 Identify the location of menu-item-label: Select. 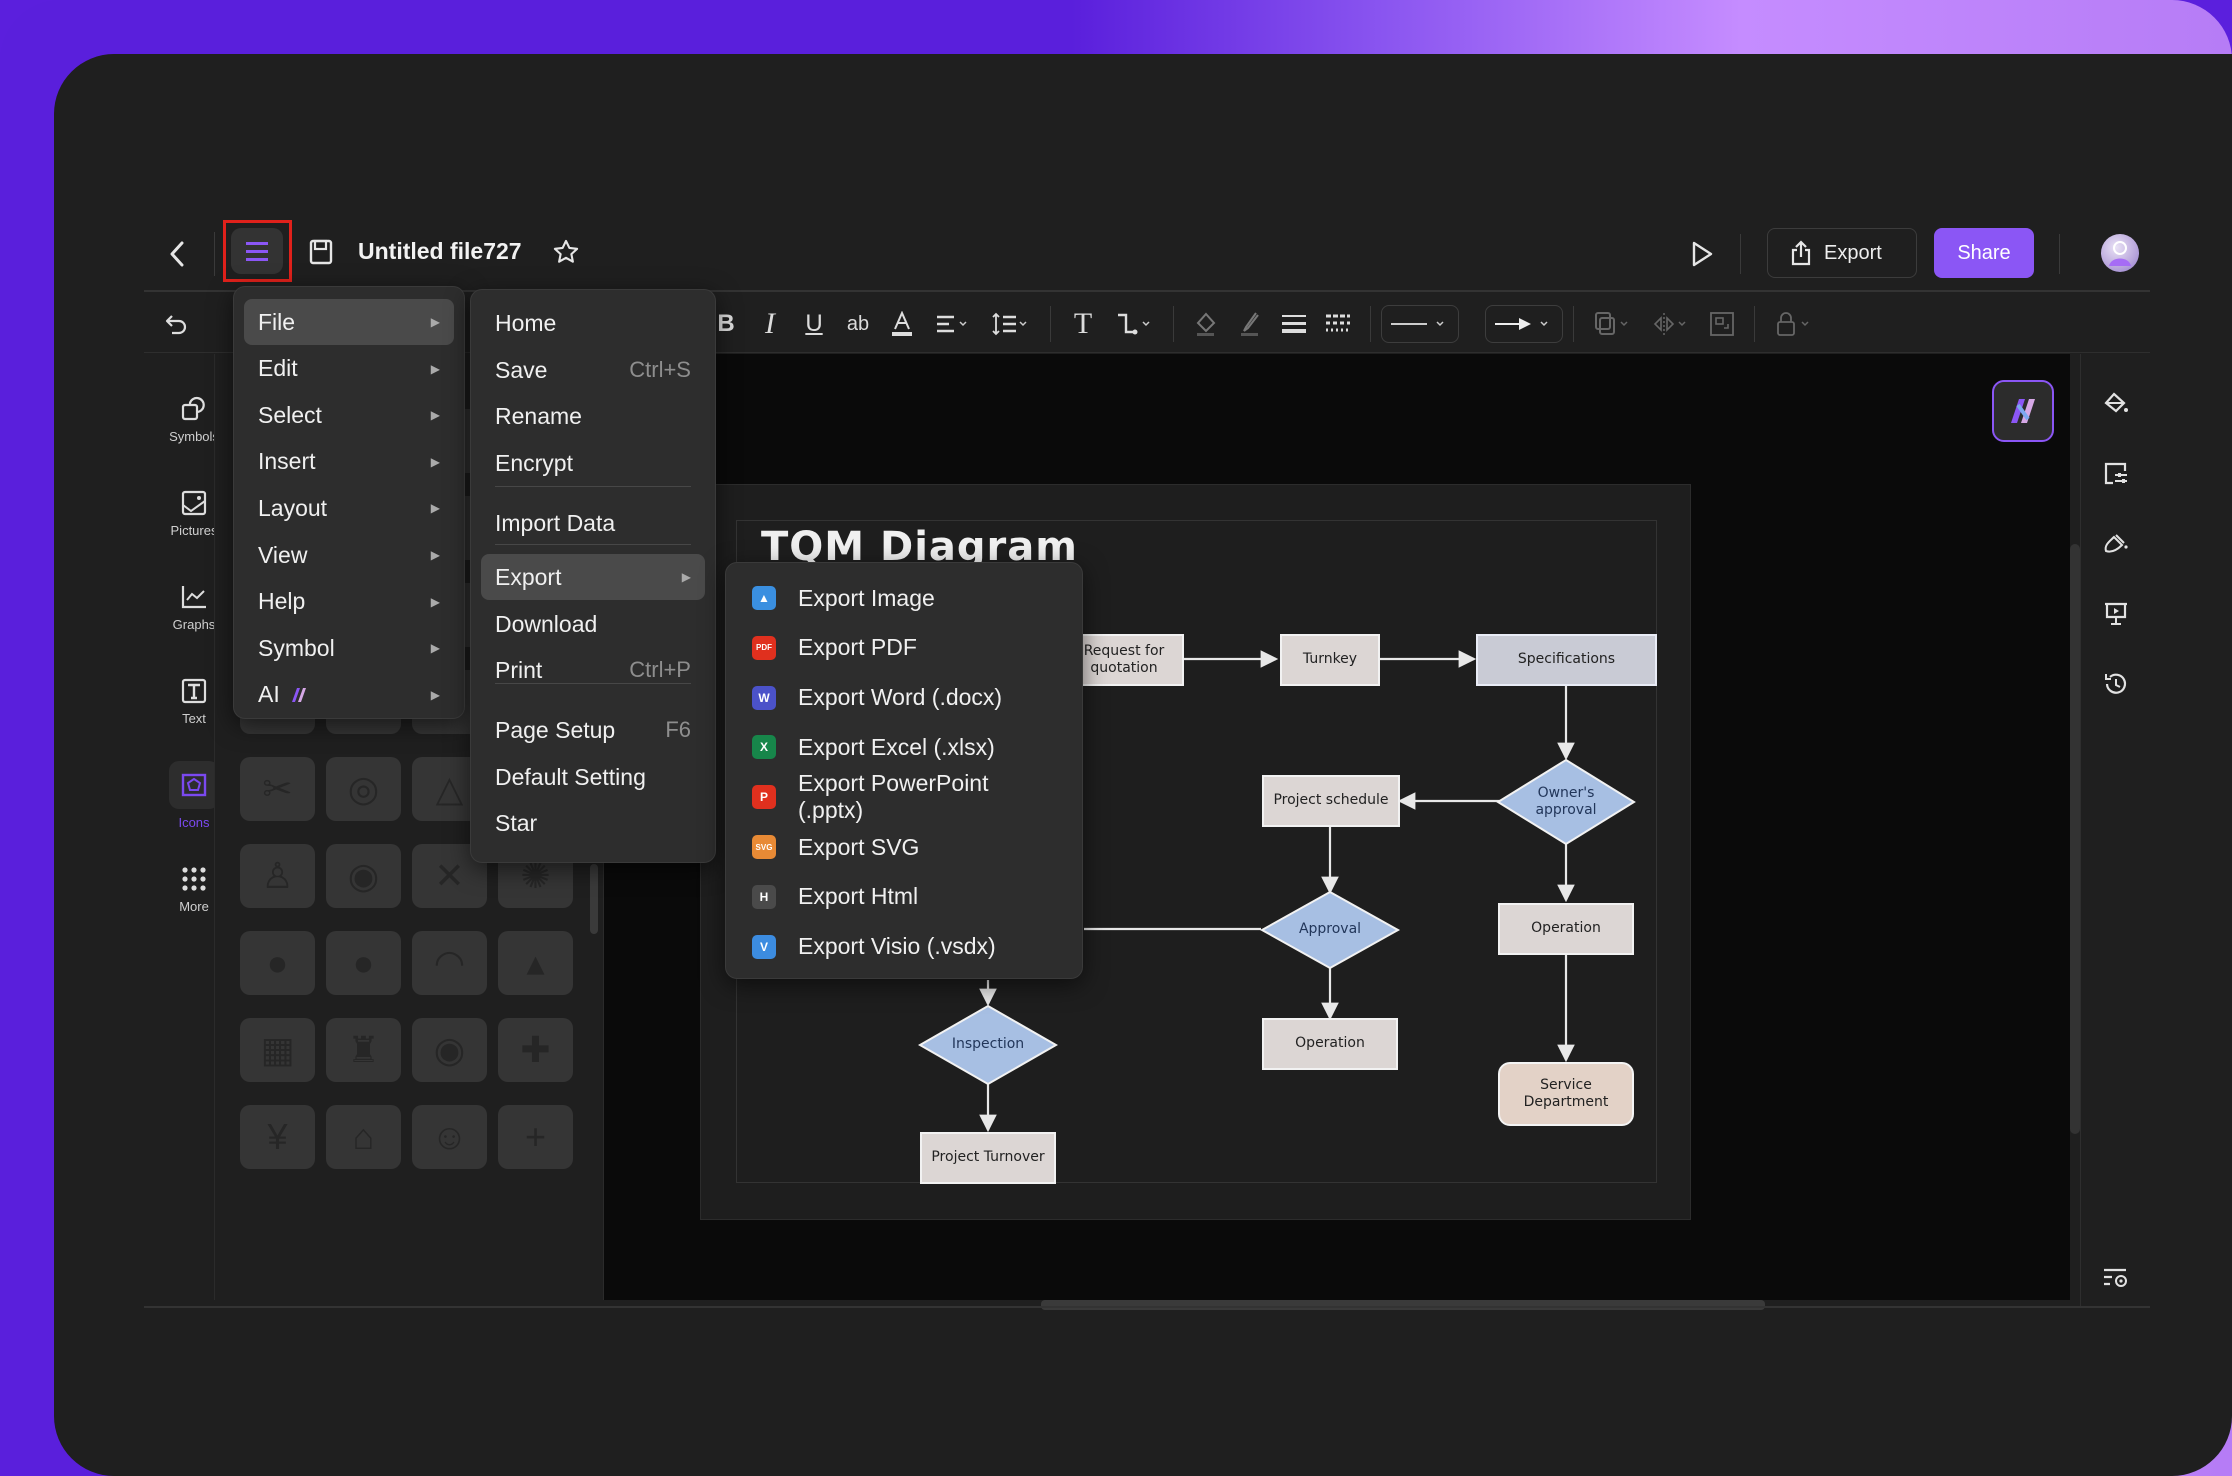
(290, 414).